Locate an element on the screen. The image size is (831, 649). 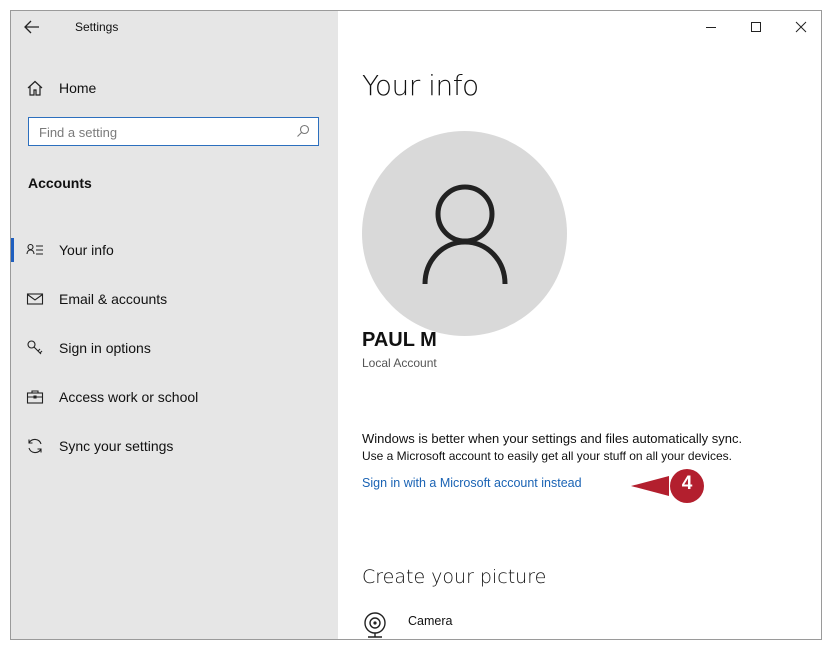
person-icon is located at coordinates (464, 234).